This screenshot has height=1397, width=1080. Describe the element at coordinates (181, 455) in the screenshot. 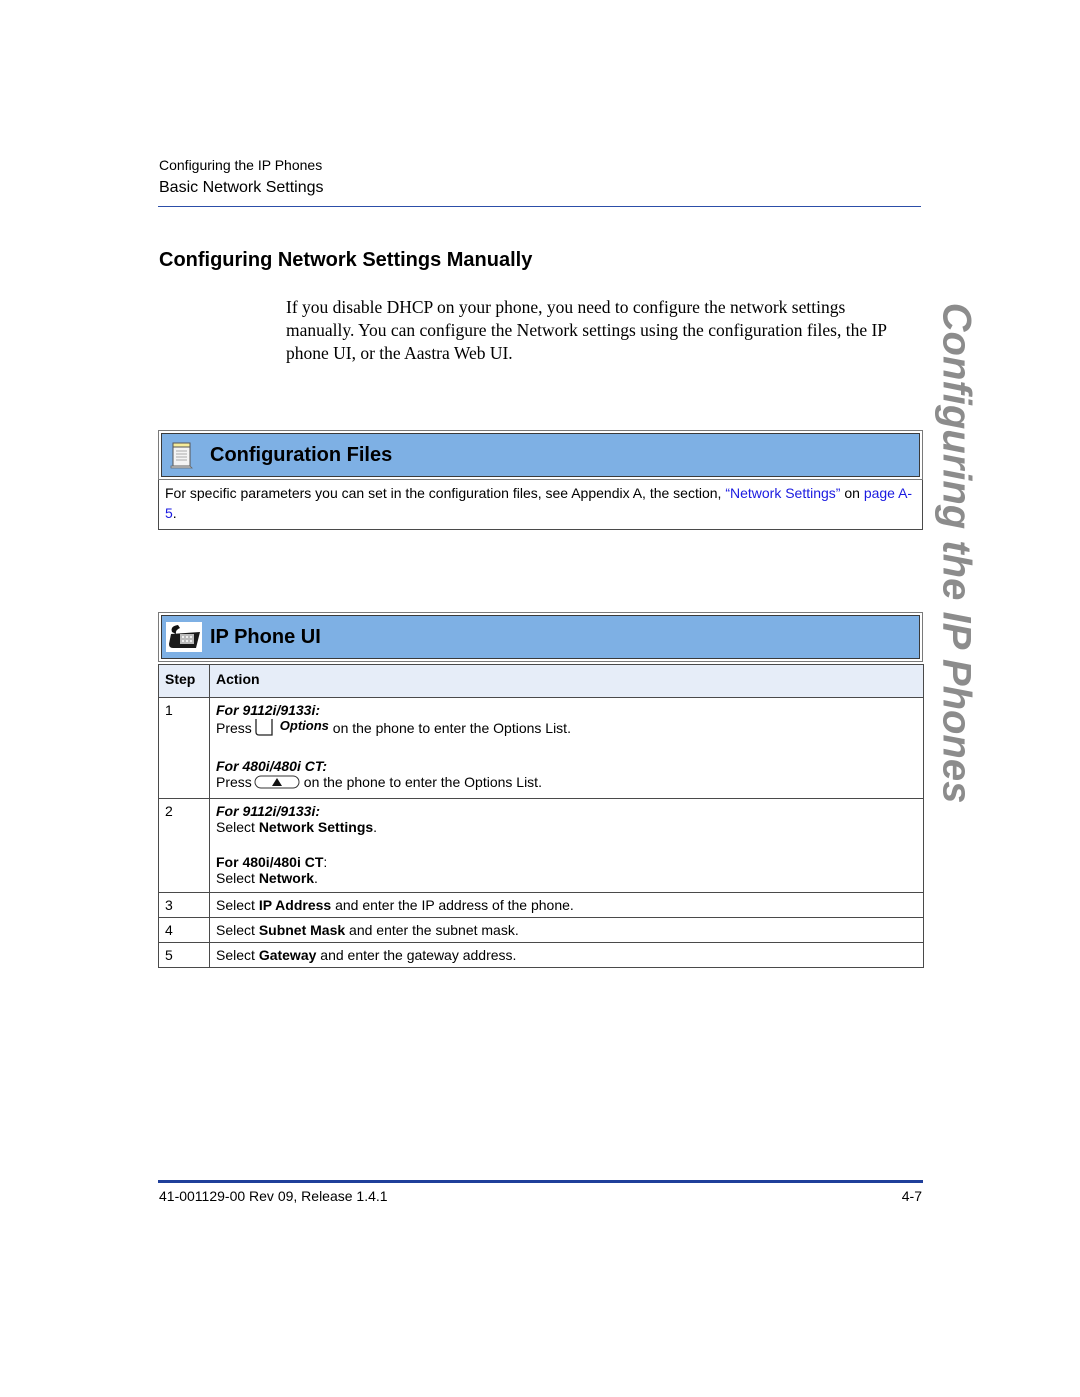

I see `document-icon` at that location.